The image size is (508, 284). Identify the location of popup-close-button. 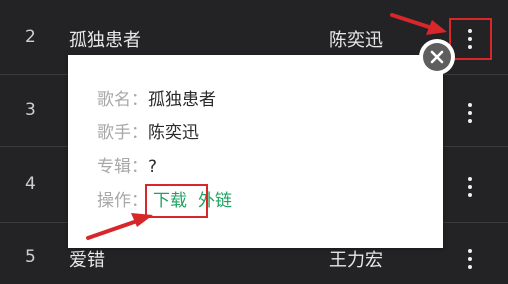
(437, 57).